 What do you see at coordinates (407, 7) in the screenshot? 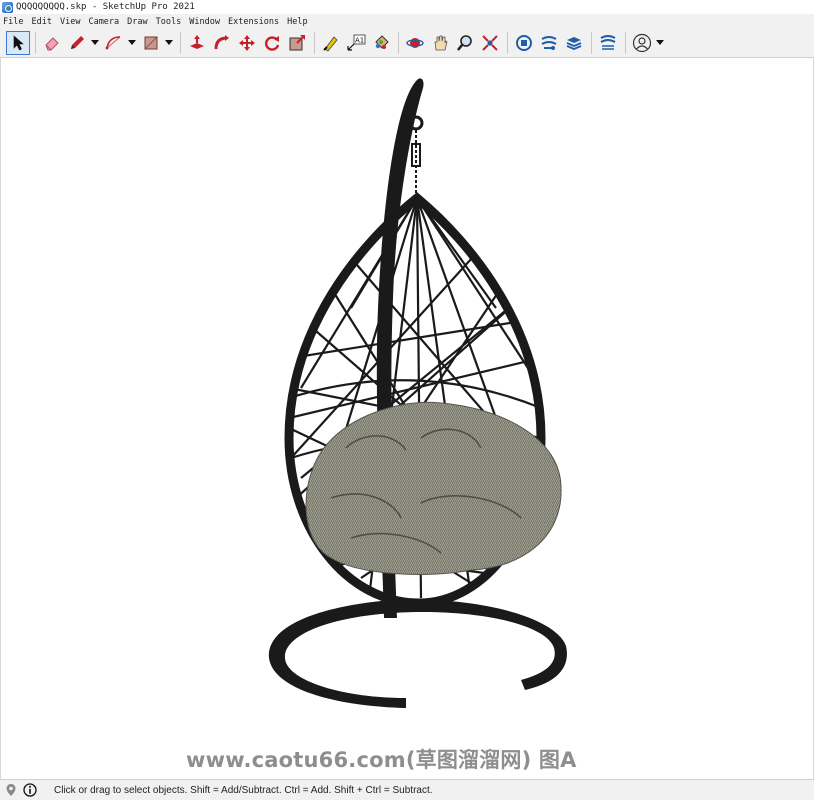
I see `title-bar: QQQQQQQQQ.skp - SketchUp Pro 2021` at bounding box center [407, 7].